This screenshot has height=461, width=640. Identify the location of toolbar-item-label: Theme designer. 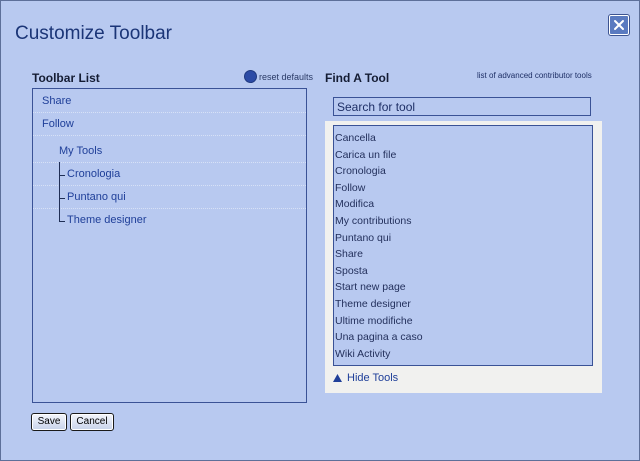
(107, 220).